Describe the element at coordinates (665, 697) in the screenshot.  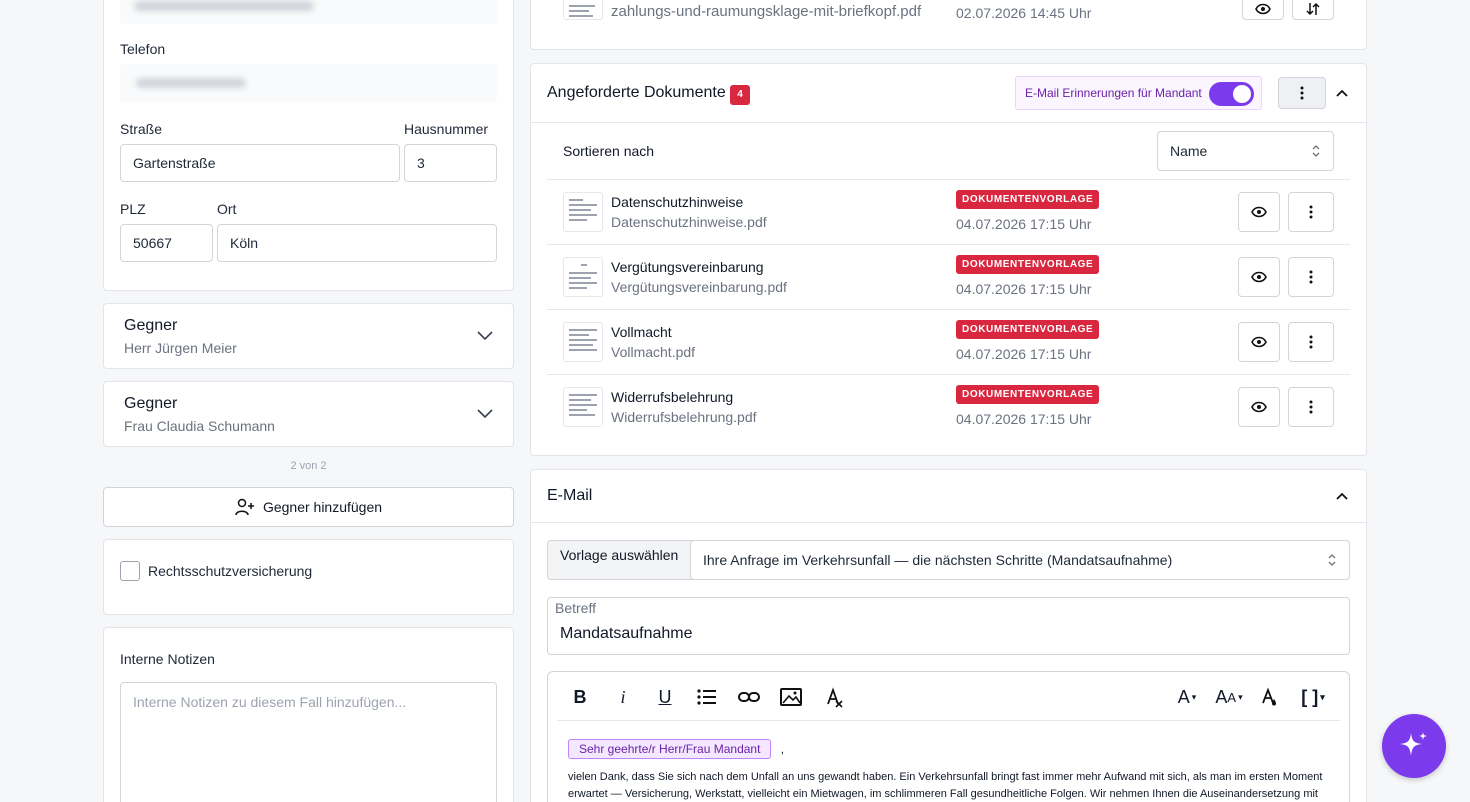
I see `underline-icon: U` at that location.